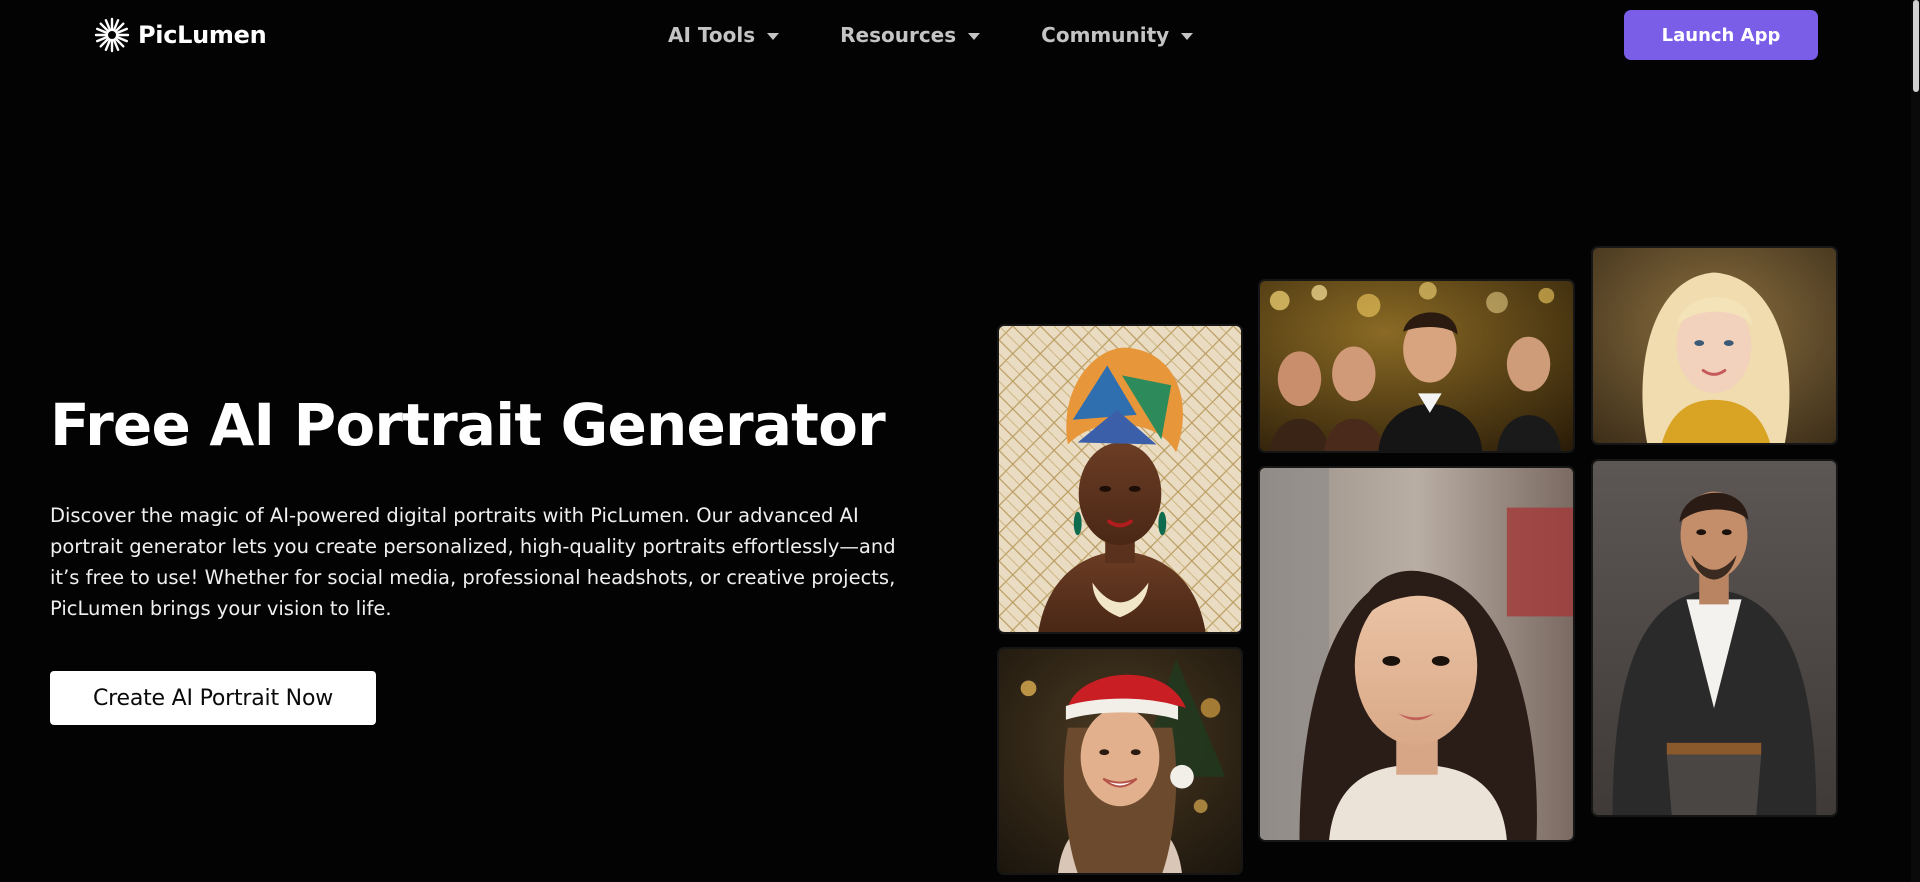 The height and width of the screenshot is (882, 1920). Describe the element at coordinates (1916, 46) in the screenshot. I see `scrollbar-thumb` at that location.